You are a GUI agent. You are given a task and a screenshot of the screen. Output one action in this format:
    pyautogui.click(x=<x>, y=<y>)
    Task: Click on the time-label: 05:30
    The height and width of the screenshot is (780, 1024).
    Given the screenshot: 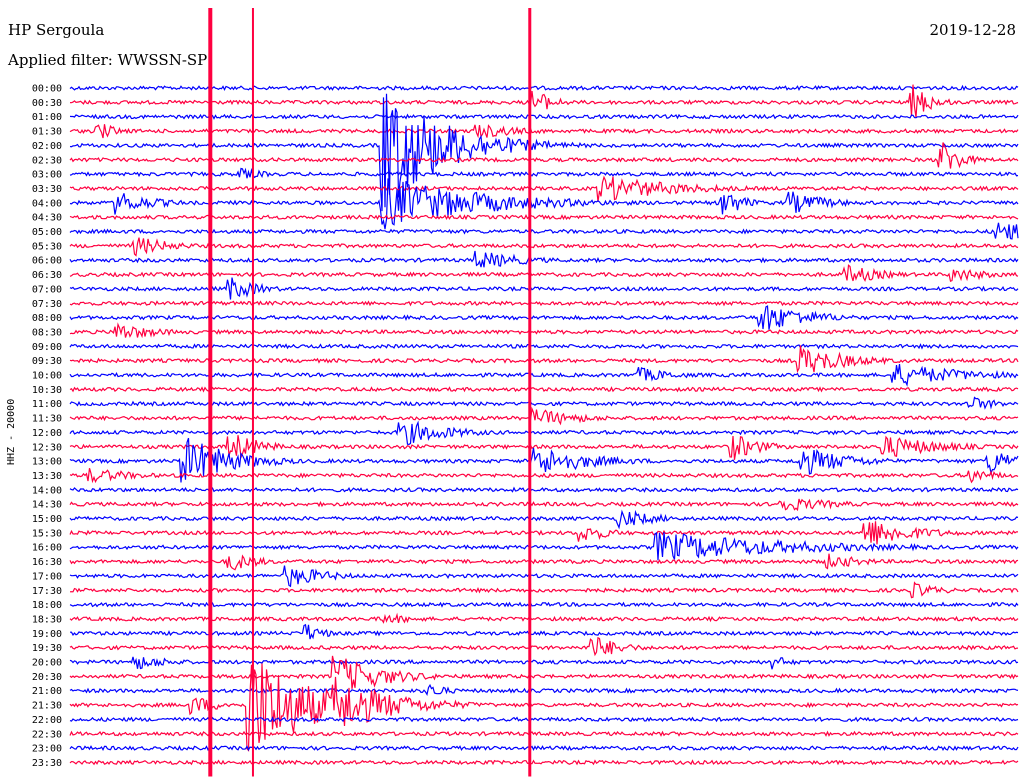 What is the action you would take?
    pyautogui.click(x=47, y=246)
    